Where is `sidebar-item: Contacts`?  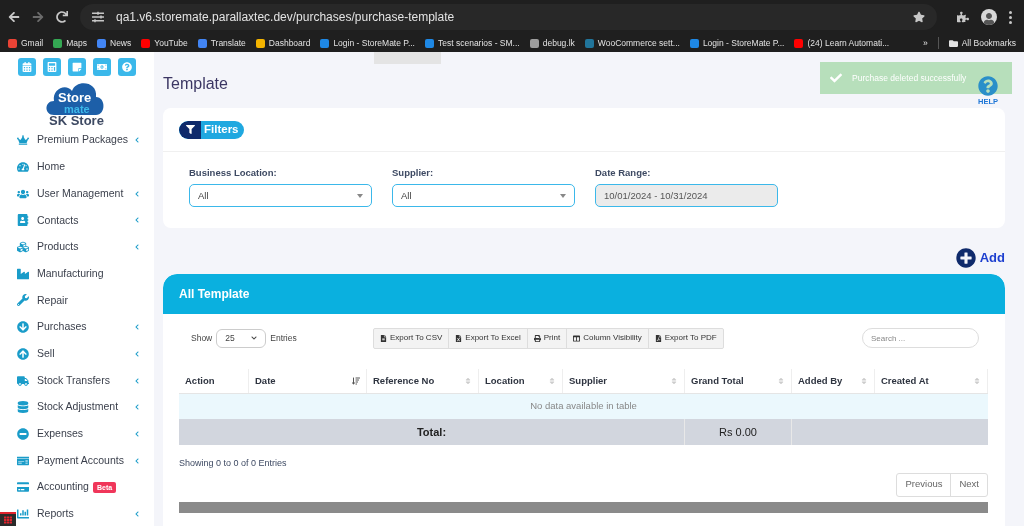 sidebar-item: Contacts is located at coordinates (78, 220).